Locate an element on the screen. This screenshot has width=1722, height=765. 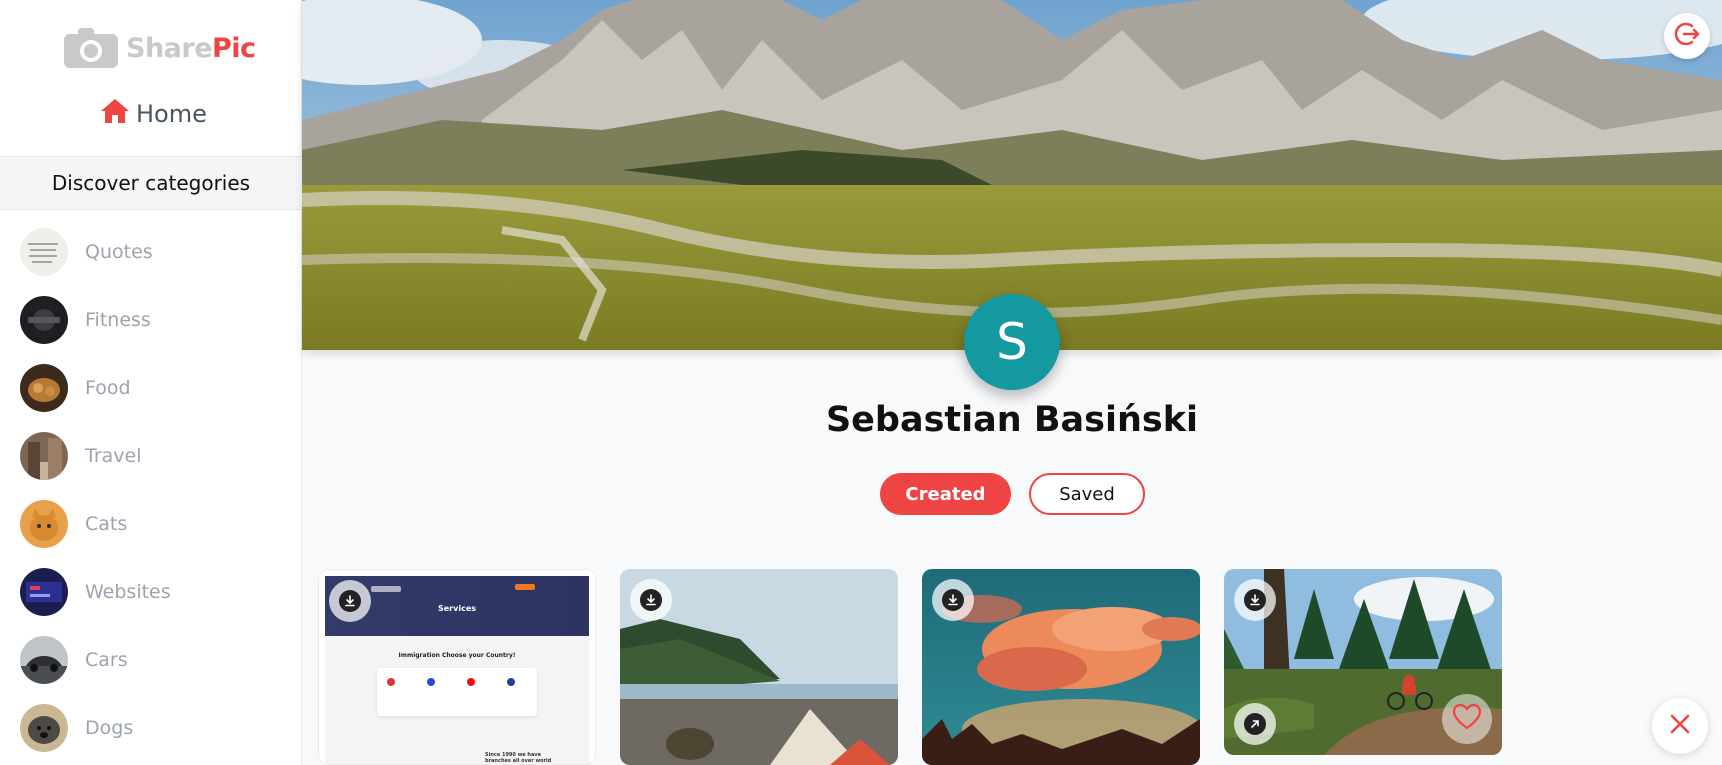
category-item-travel: Travel is located at coordinates (151, 456).